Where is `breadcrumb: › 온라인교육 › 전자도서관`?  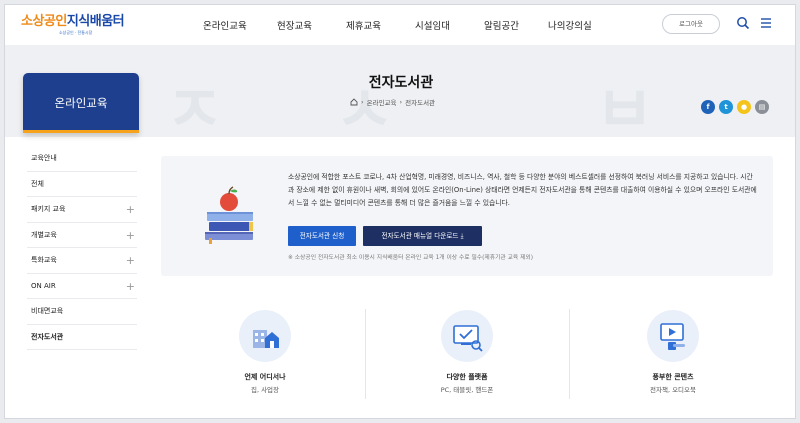 breadcrumb: › 온라인교육 › 전자도서관 is located at coordinates (392, 102).